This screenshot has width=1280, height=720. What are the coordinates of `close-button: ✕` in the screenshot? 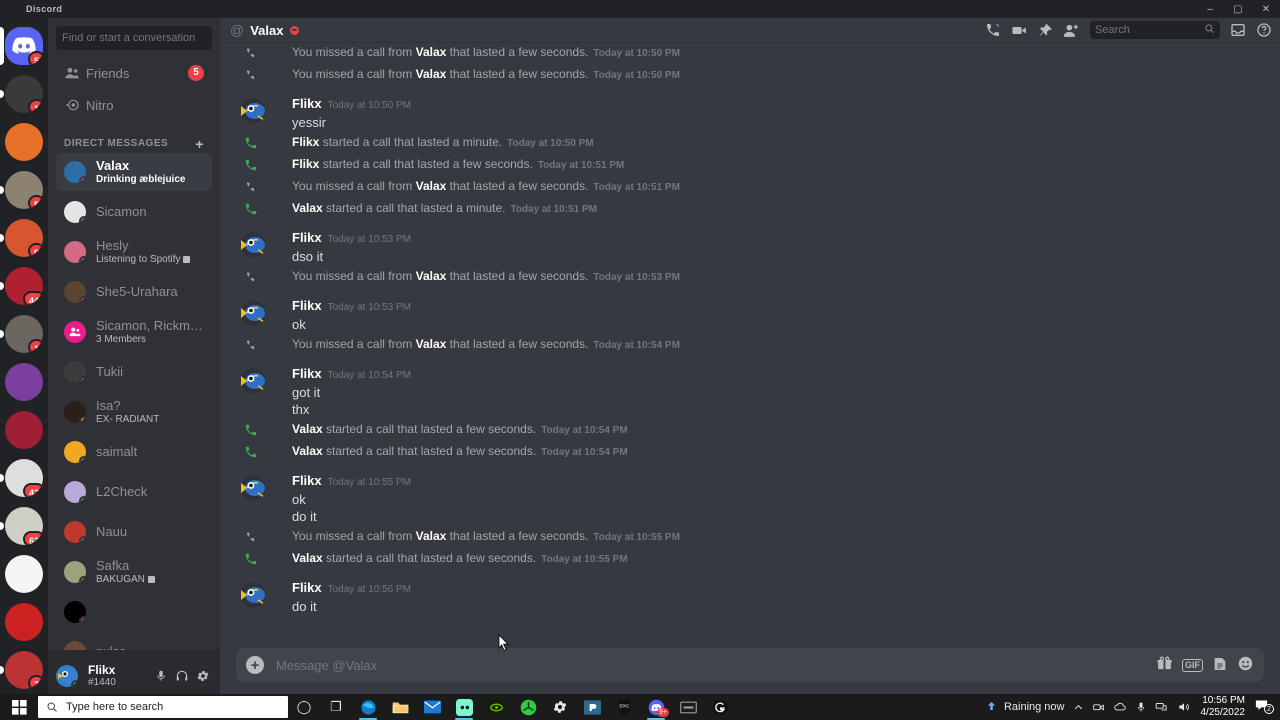 It's located at (1266, 9).